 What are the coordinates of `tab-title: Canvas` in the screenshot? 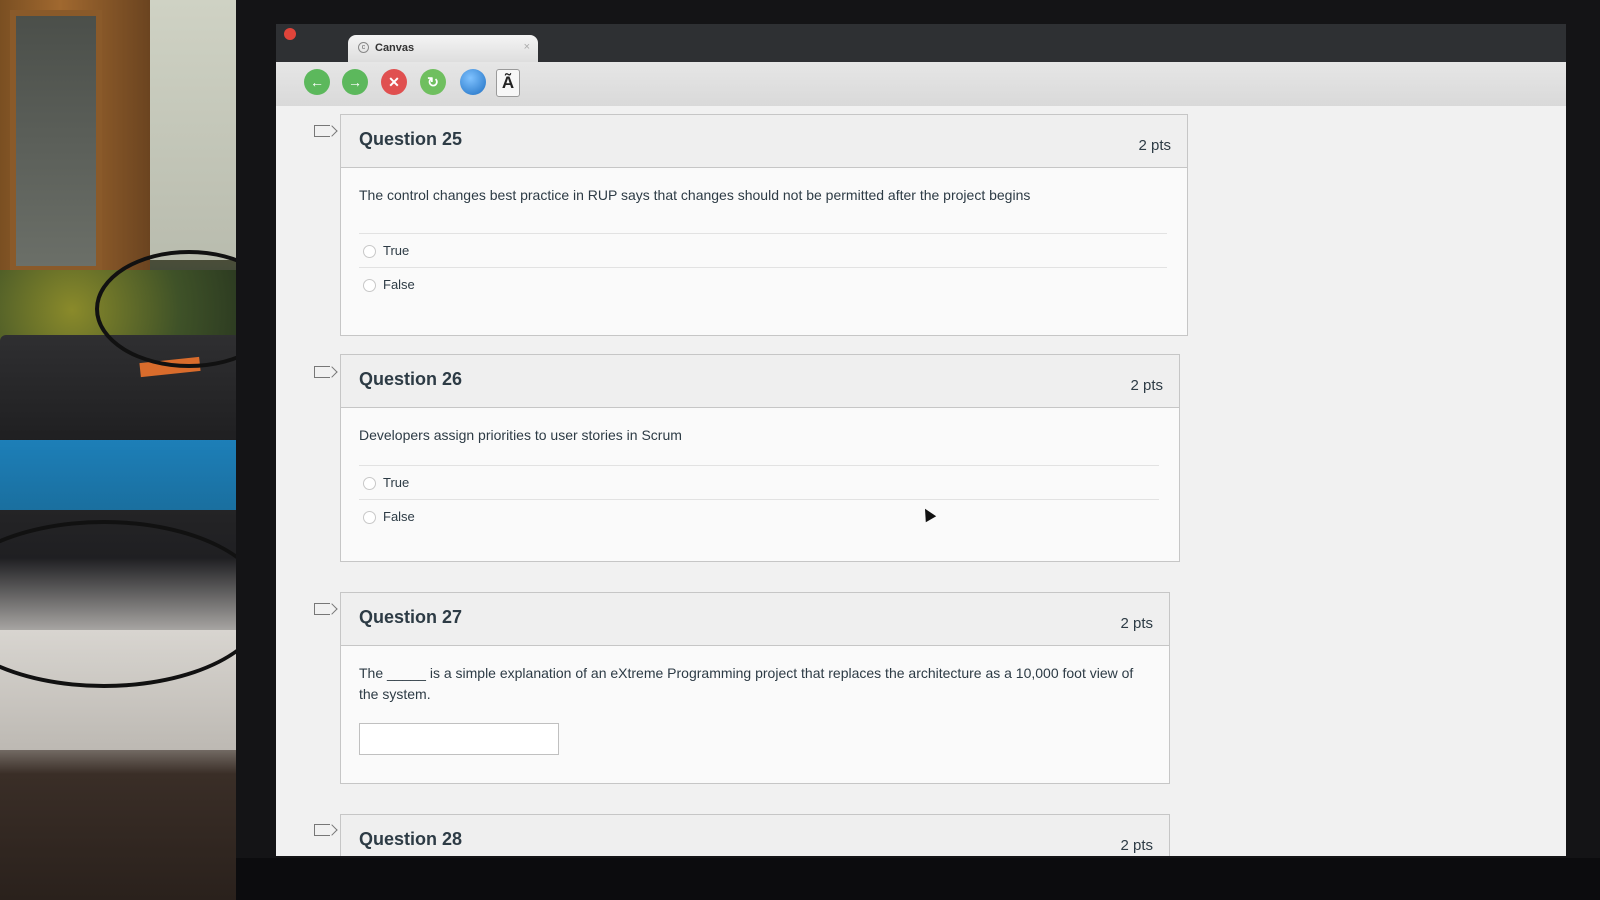 It's located at (395, 48).